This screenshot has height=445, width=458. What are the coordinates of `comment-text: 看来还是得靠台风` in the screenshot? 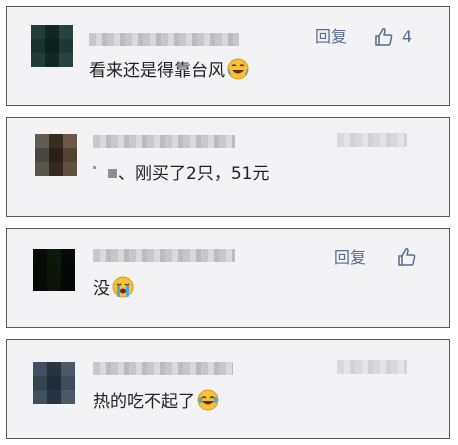 It's located at (169, 69).